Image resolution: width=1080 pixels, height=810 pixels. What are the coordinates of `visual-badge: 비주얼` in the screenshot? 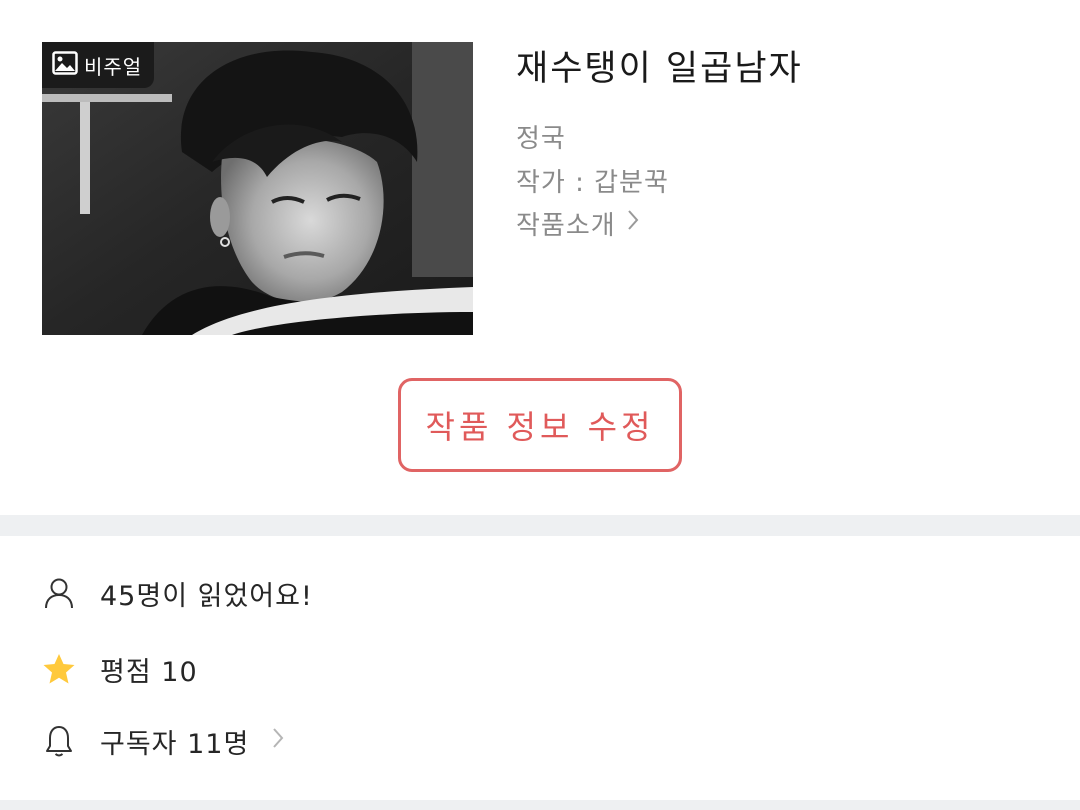 It's located at (98, 65).